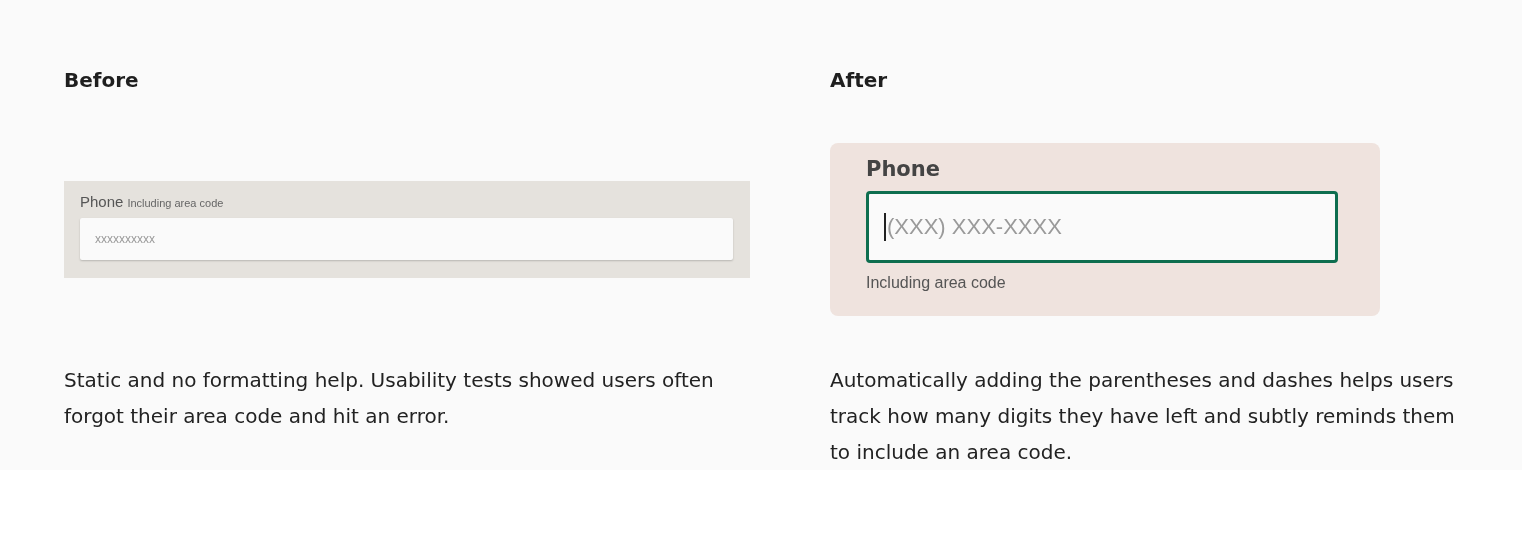  I want to click on description-text: Static and no formatting help. Usability tests showed users often forgot their area code and hit an error., so click(389, 398).